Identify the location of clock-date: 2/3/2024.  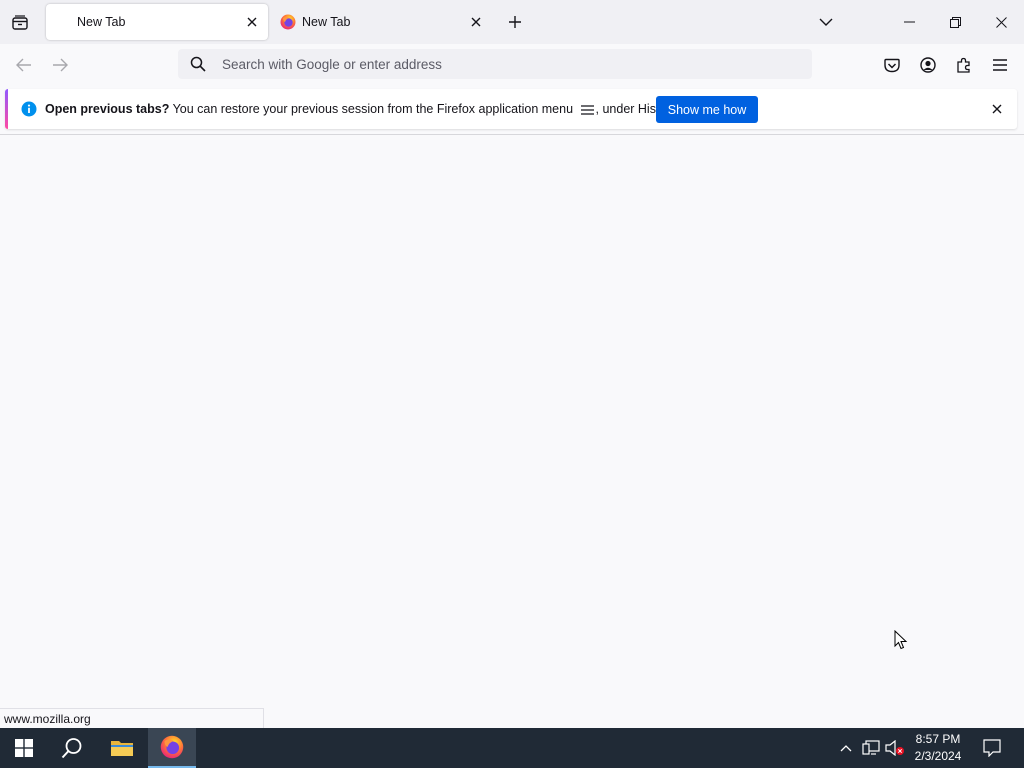
(938, 756).